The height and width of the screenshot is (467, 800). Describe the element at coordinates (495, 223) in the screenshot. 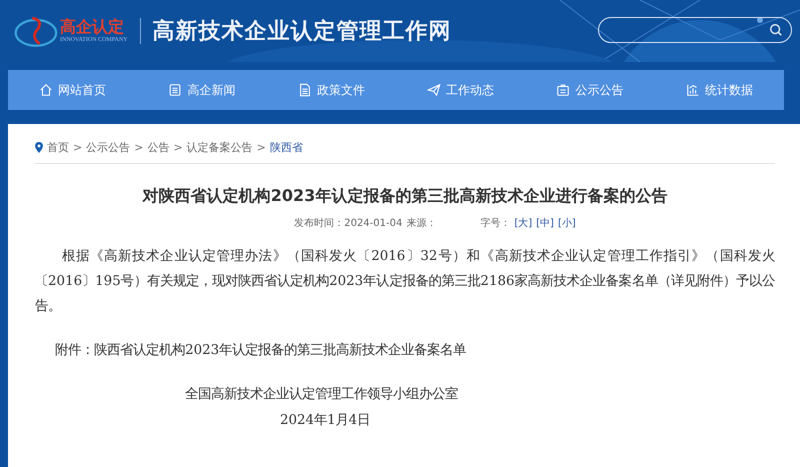

I see `font-size-label: 字号：` at that location.